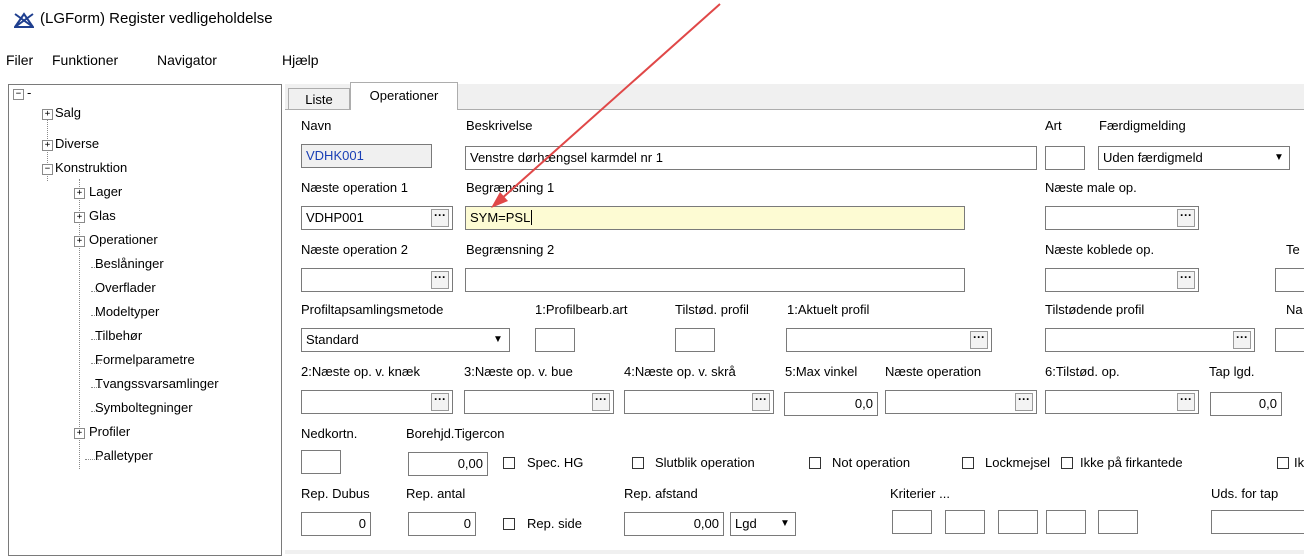  Describe the element at coordinates (581, 309) in the screenshot. I see `profilbearb-label: 1:Profilbearb.art` at that location.